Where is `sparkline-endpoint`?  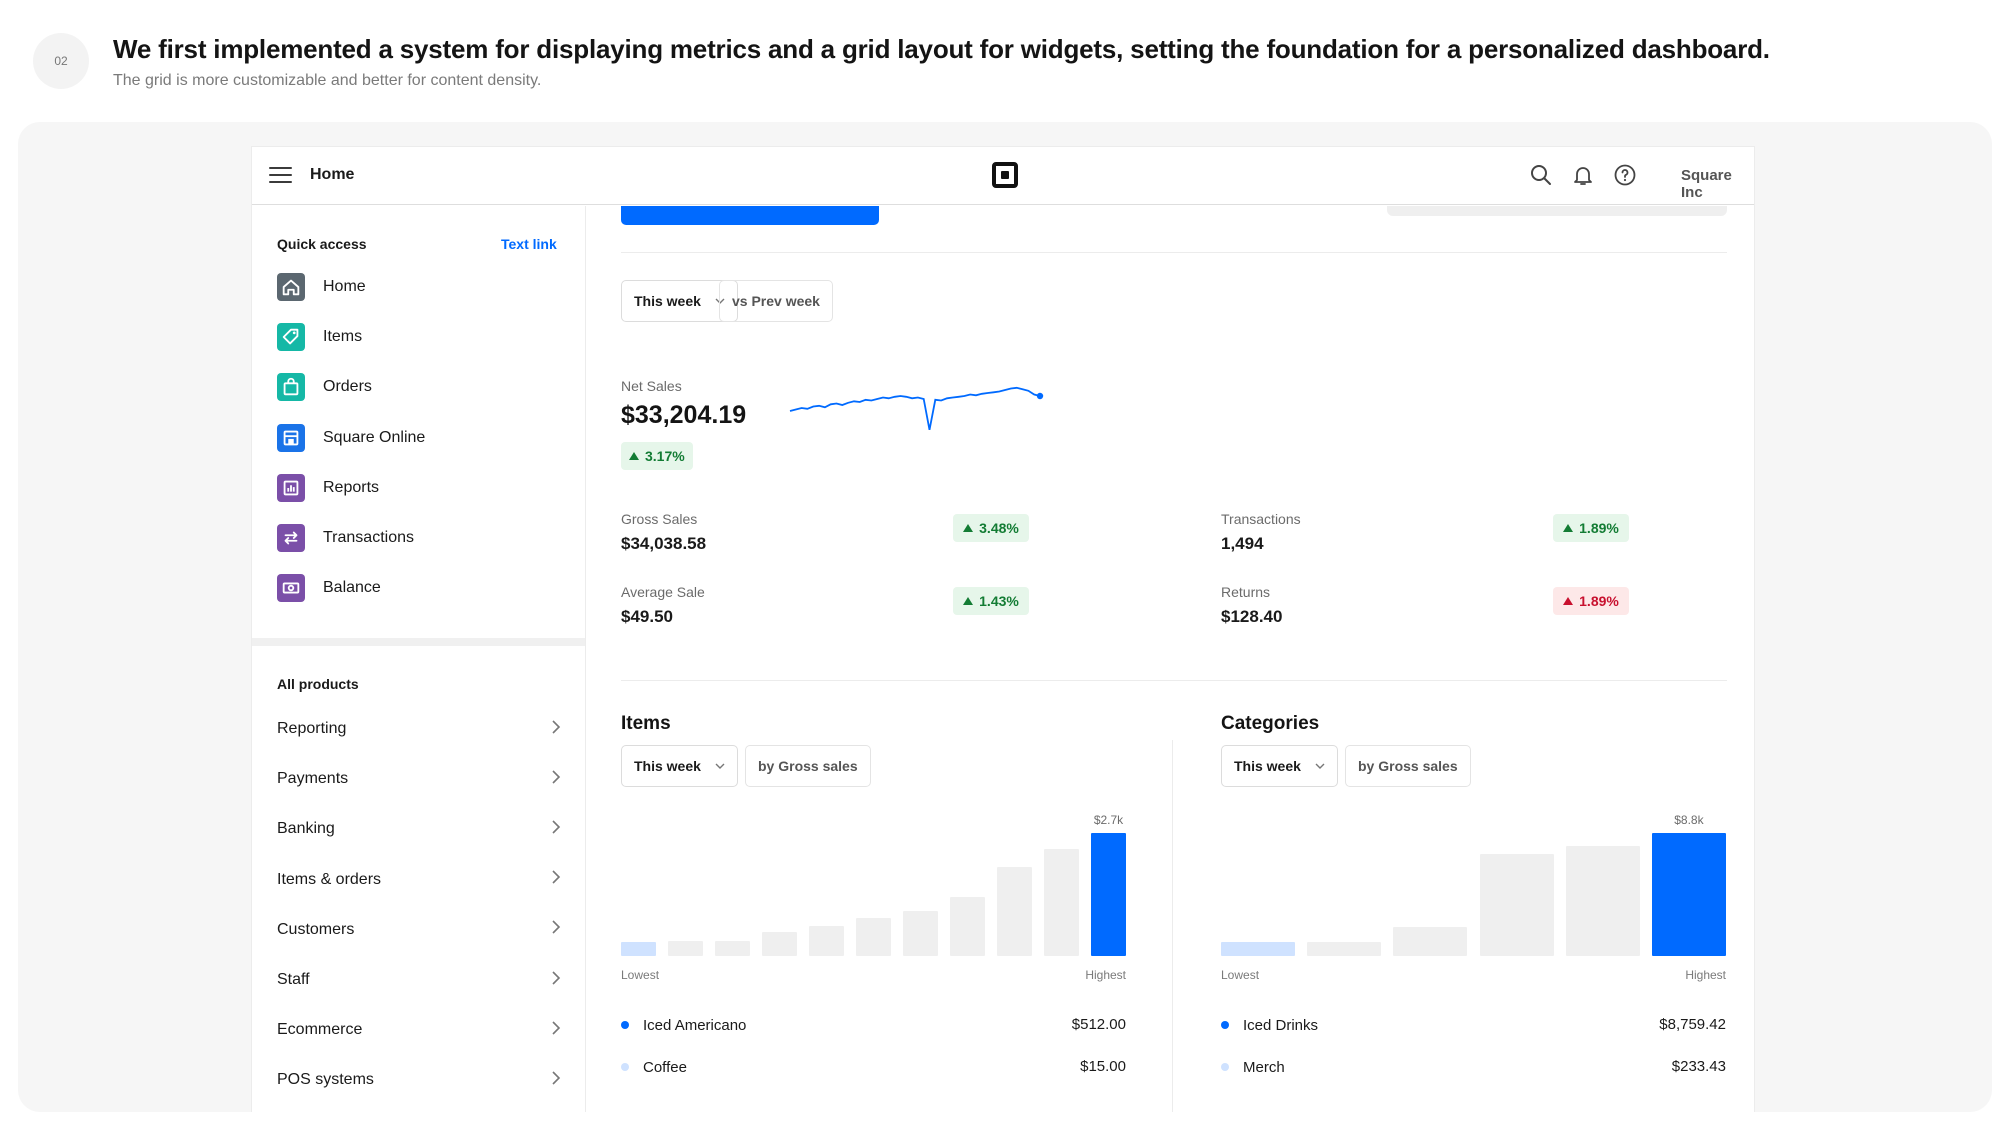 sparkline-endpoint is located at coordinates (1040, 396).